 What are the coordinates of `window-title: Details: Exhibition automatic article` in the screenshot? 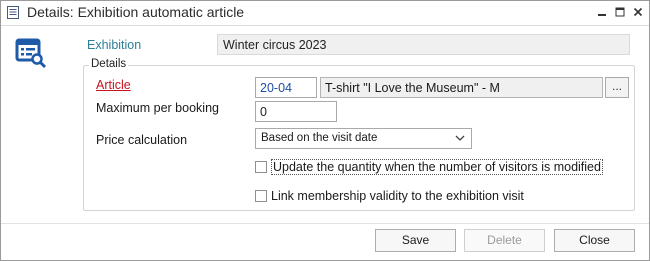 It's located at (136, 12).